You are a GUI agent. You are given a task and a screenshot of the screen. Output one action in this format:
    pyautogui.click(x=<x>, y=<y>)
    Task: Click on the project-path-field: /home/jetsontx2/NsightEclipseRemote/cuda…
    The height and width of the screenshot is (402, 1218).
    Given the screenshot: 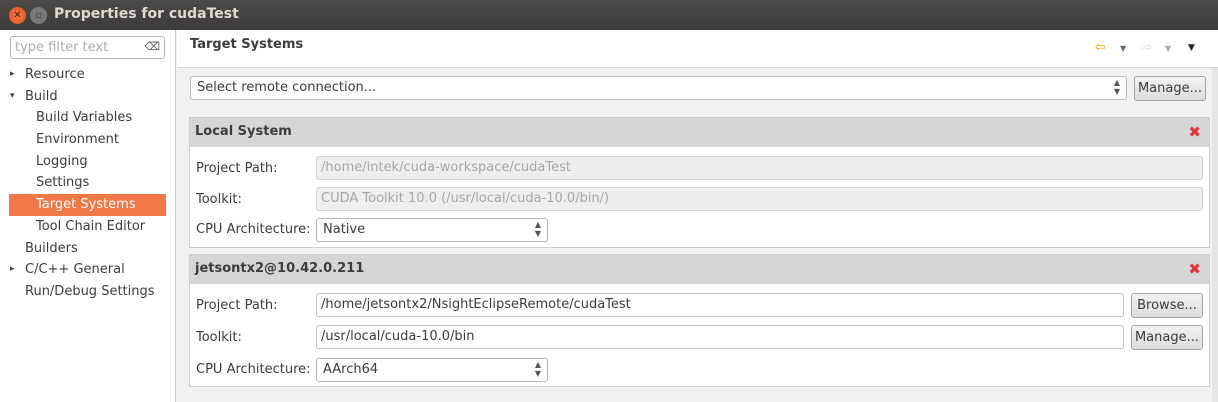 What is the action you would take?
    pyautogui.click(x=720, y=305)
    